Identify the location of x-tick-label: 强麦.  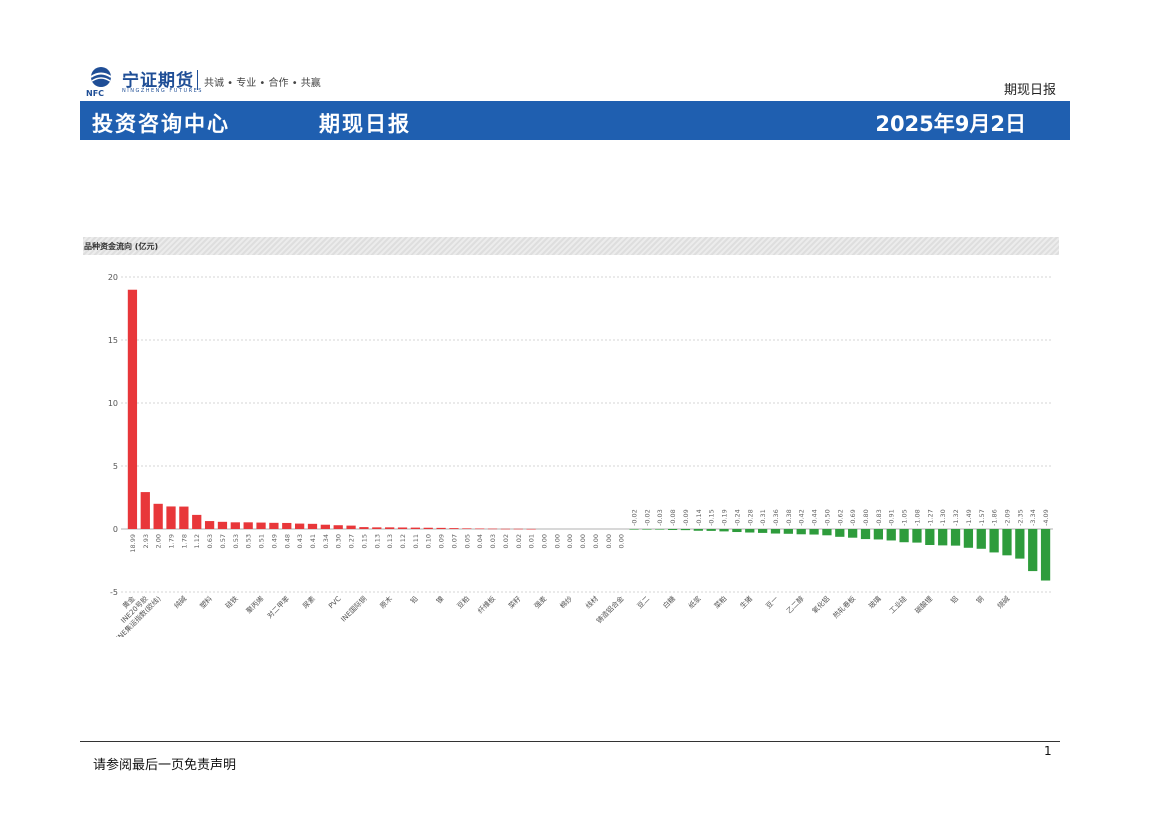
(540, 602).